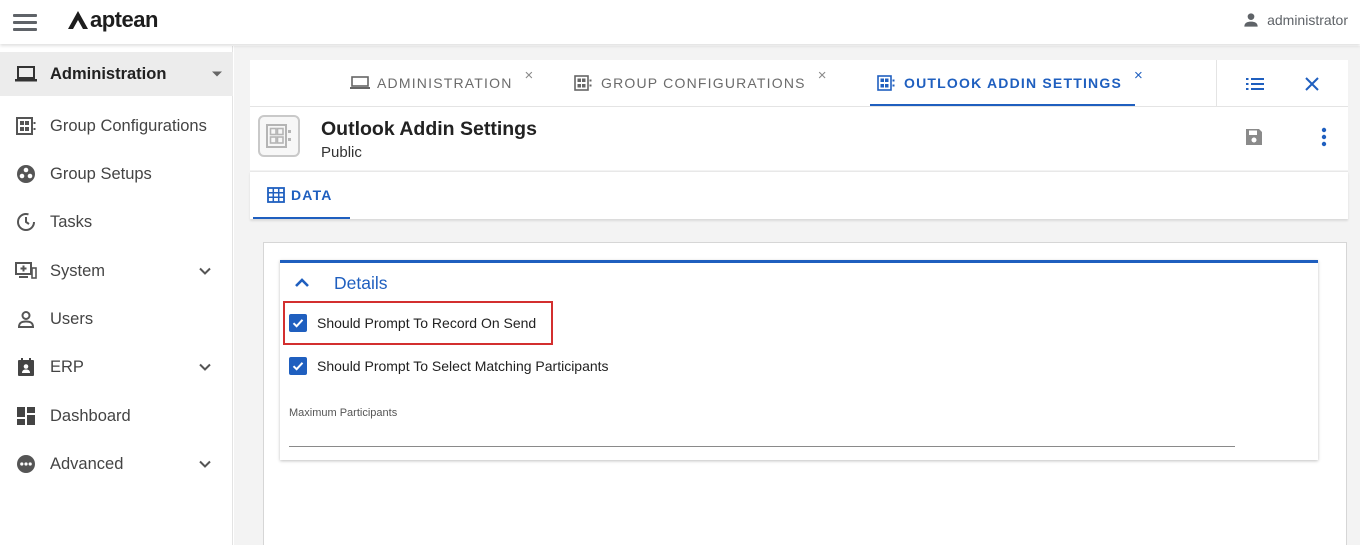 The height and width of the screenshot is (545, 1360). Describe the element at coordinates (1312, 84) in the screenshot. I see `close-all-icon` at that location.